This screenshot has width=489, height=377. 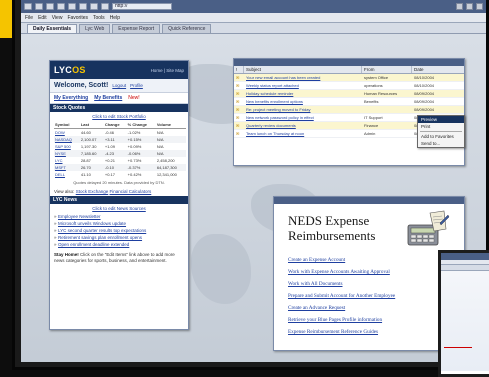 What do you see at coordinates (119, 216) in the screenshot?
I see `news-item: Employee Newsletter` at bounding box center [119, 216].